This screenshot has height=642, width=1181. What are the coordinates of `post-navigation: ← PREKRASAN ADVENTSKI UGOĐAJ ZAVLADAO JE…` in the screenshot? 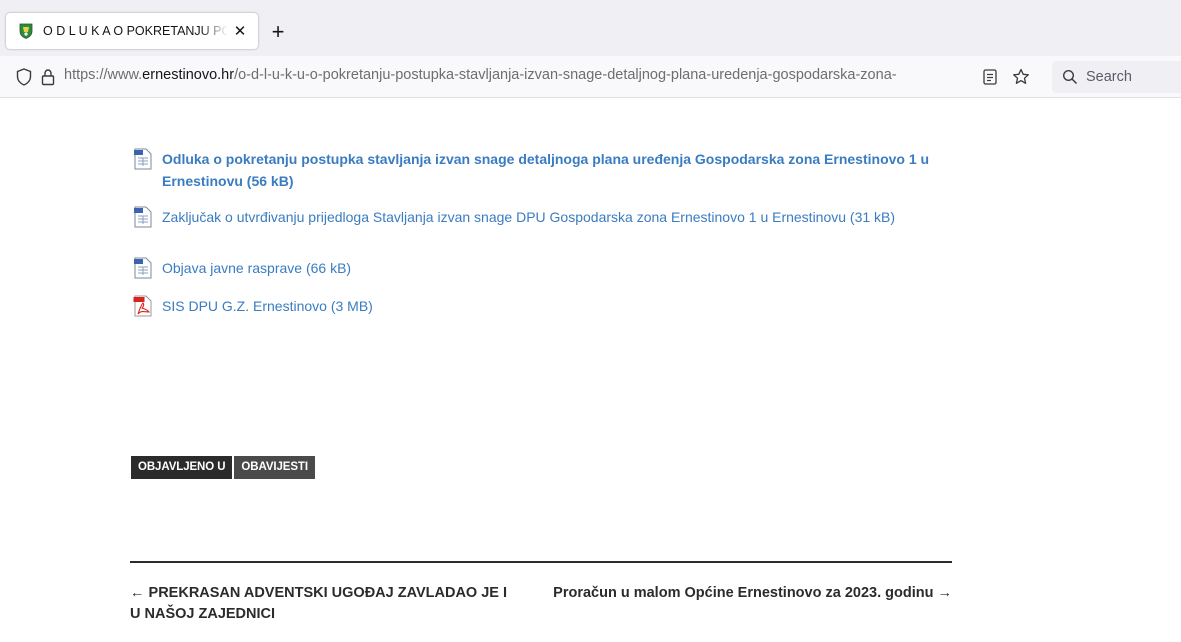 It's located at (541, 601).